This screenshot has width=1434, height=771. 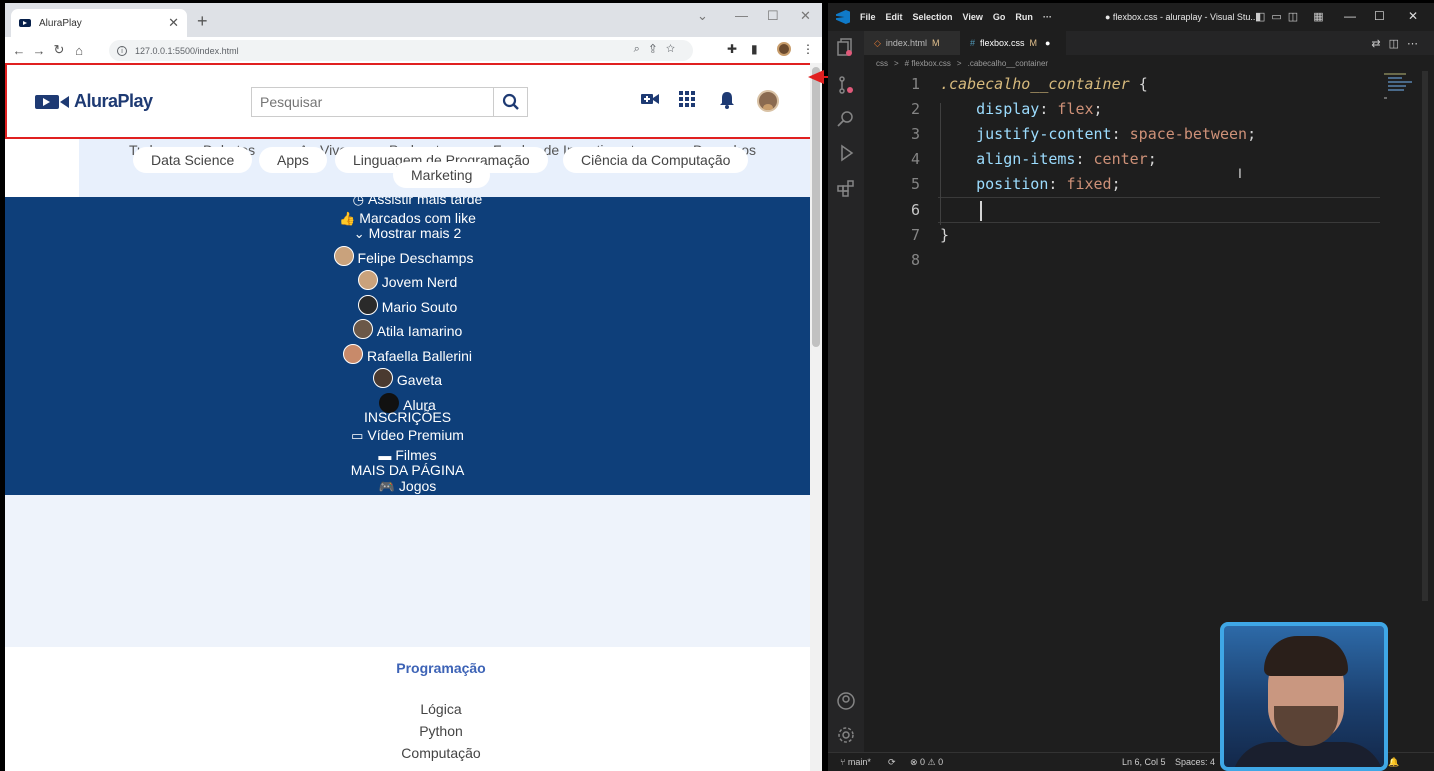 What do you see at coordinates (412, 202) in the screenshot?
I see `sidebar-item-watch-later: ◷ Assistir mais tarde` at bounding box center [412, 202].